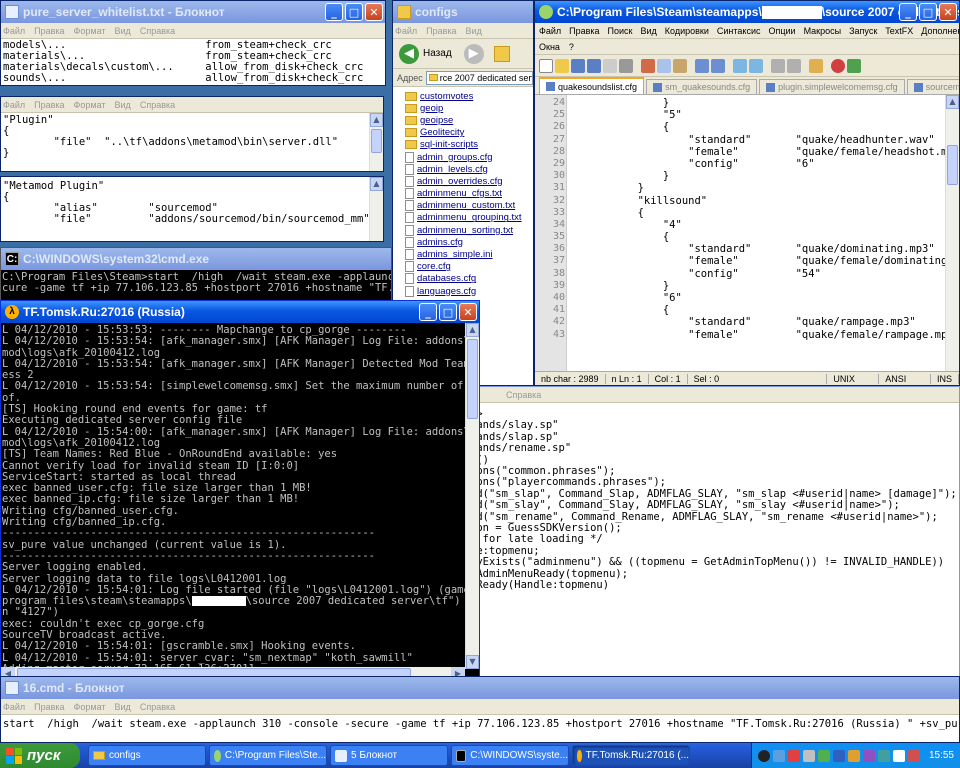  Describe the element at coordinates (808, 755) in the screenshot. I see `volume-tray-icon` at that location.